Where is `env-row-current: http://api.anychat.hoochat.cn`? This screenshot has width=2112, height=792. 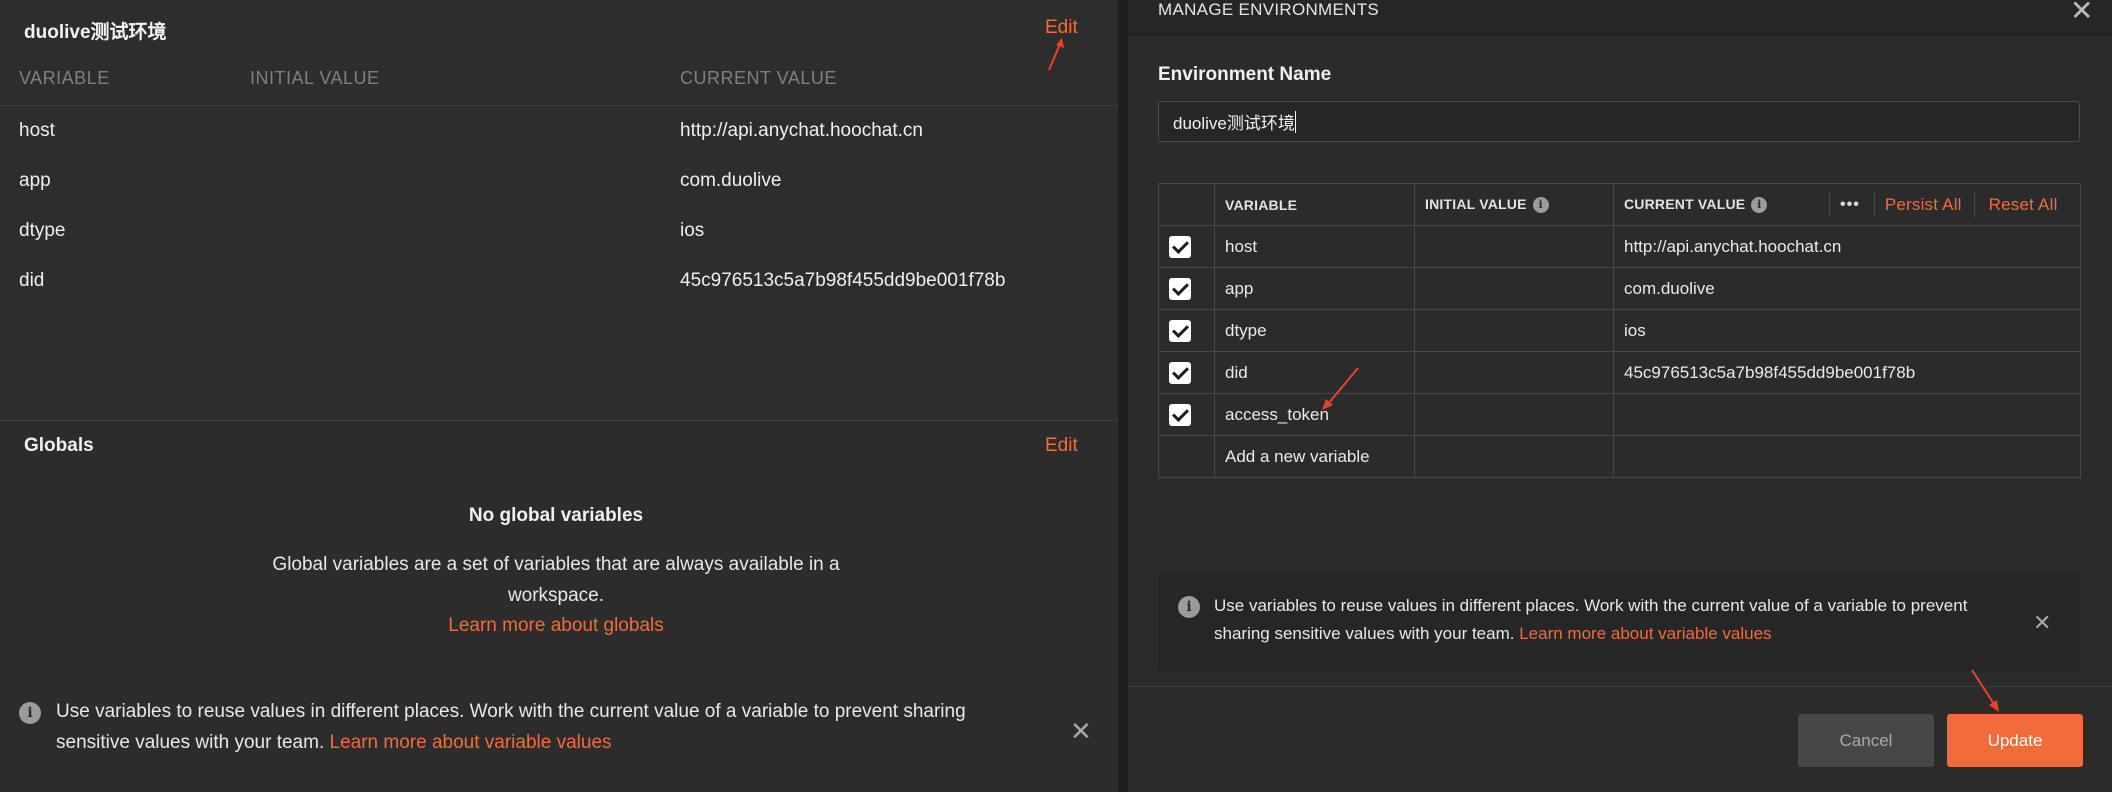 env-row-current: http://api.anychat.hoochat.cn is located at coordinates (801, 130).